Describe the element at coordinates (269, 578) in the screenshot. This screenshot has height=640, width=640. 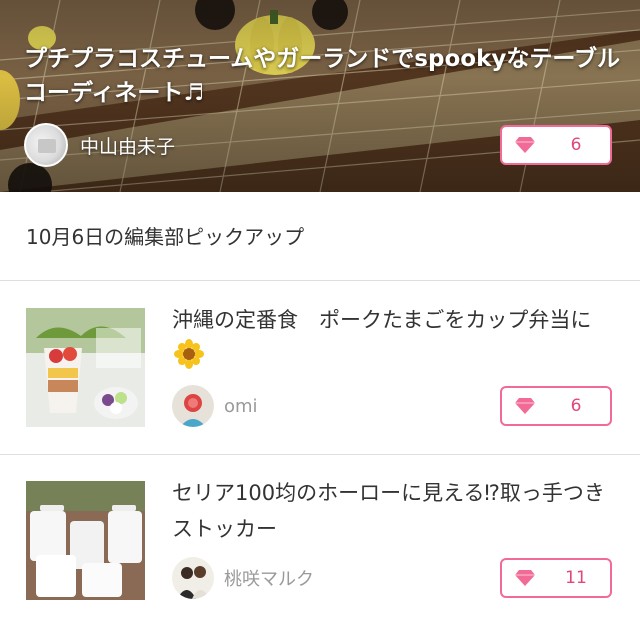
I see `author-name: 桃咲マルク` at that location.